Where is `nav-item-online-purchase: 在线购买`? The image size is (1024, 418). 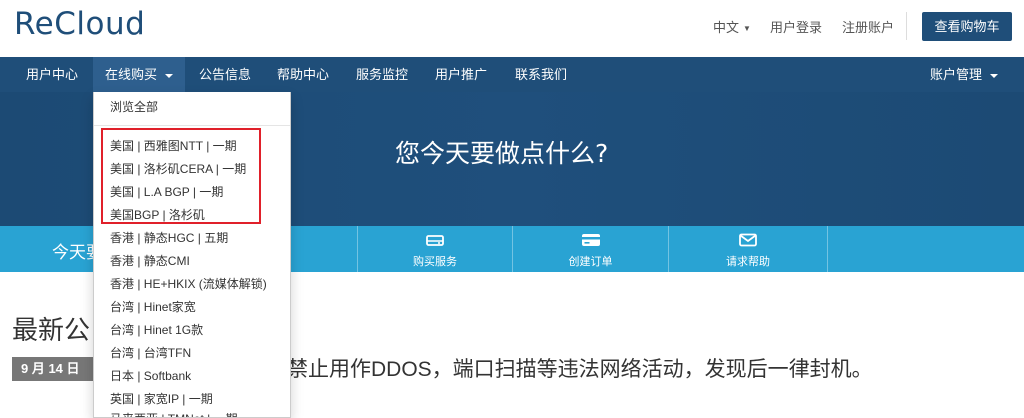 nav-item-online-purchase: 在线购买 is located at coordinates (139, 74).